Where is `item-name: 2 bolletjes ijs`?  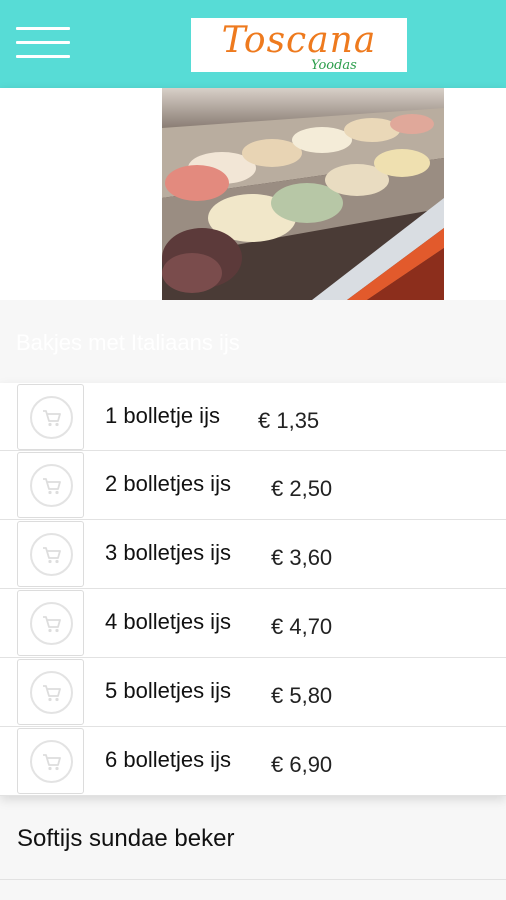 item-name: 2 bolletjes ijs is located at coordinates (168, 483).